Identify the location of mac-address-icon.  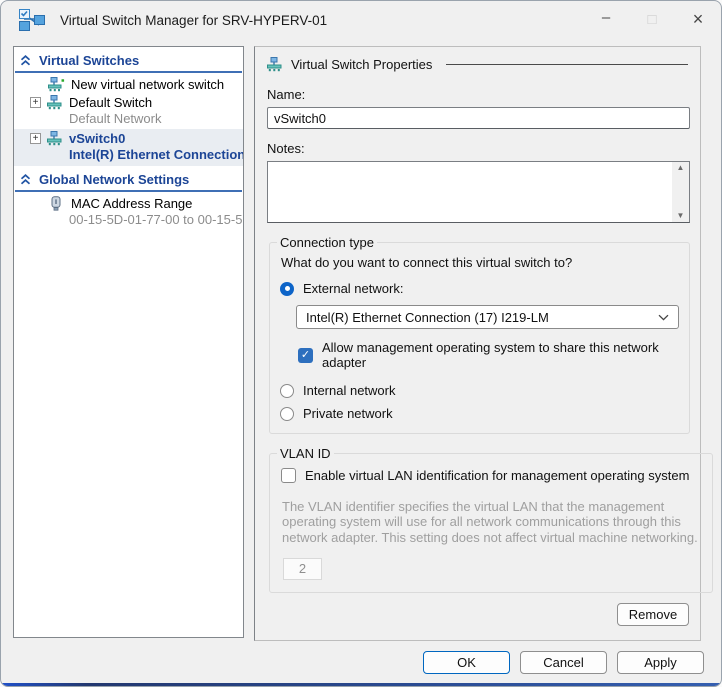
(56, 203).